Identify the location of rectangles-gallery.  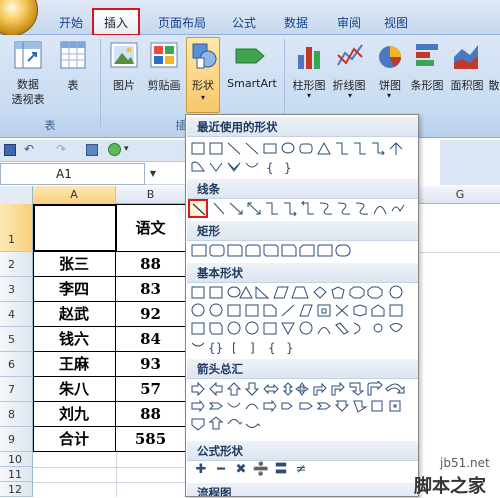
(302, 251).